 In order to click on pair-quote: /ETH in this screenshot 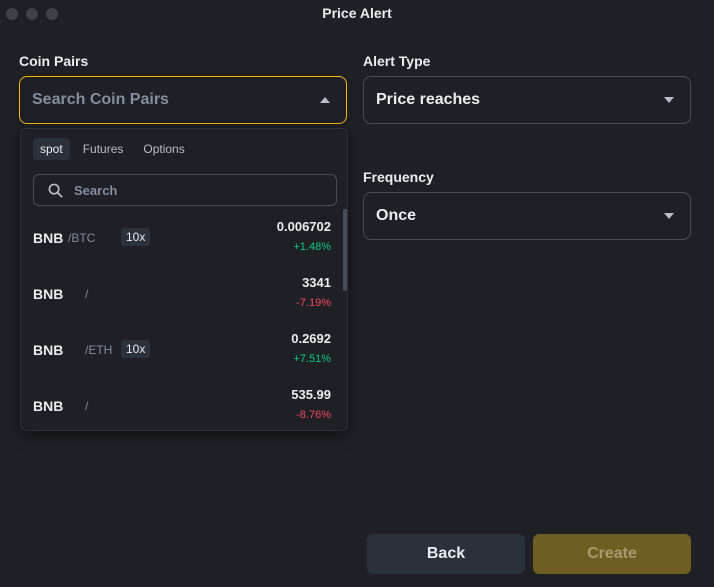, I will do `click(99, 350)`.